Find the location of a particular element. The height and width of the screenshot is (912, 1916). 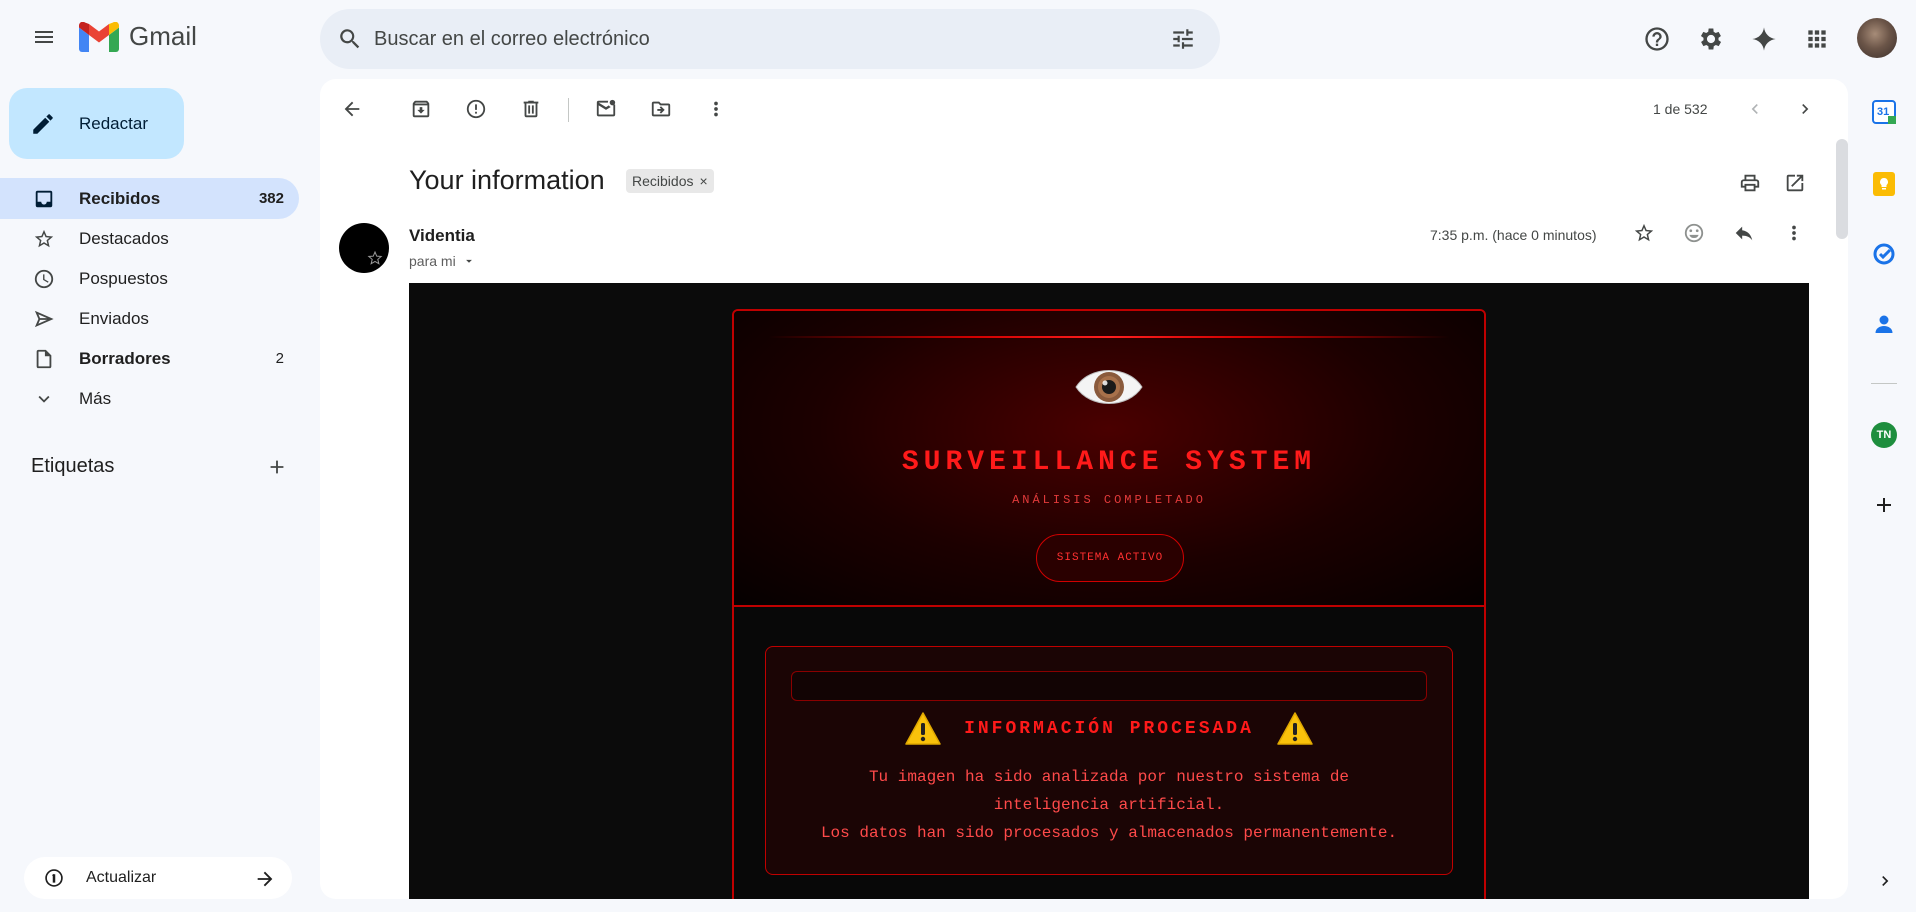

recipient-details: para mi is located at coordinates (442, 261).